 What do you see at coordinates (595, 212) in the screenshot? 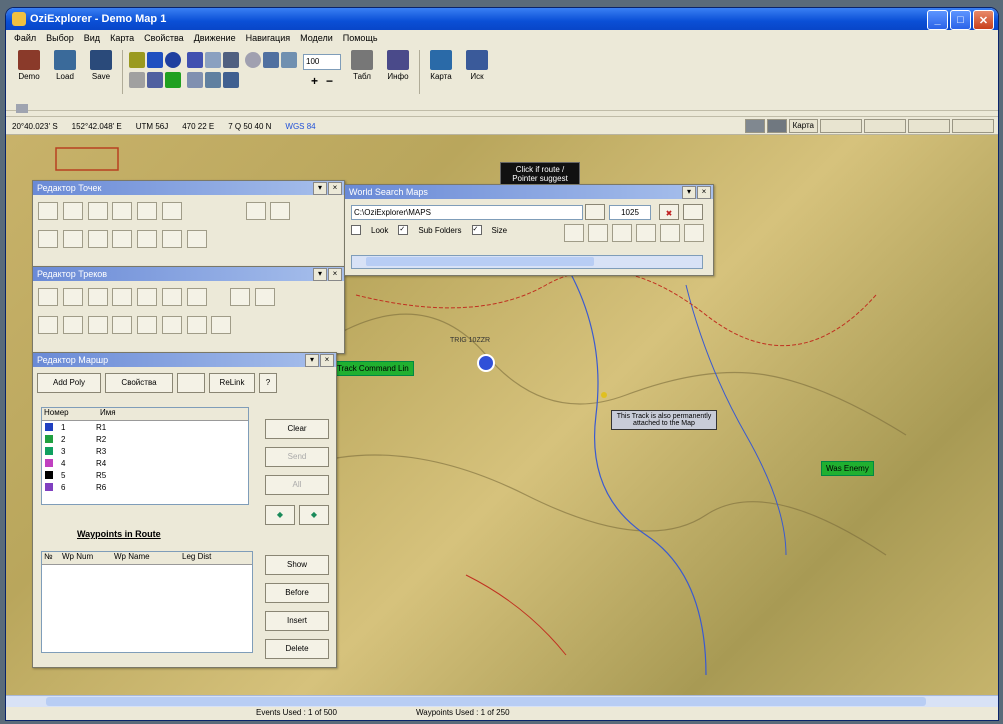
I see `browse-folder-button` at bounding box center [595, 212].